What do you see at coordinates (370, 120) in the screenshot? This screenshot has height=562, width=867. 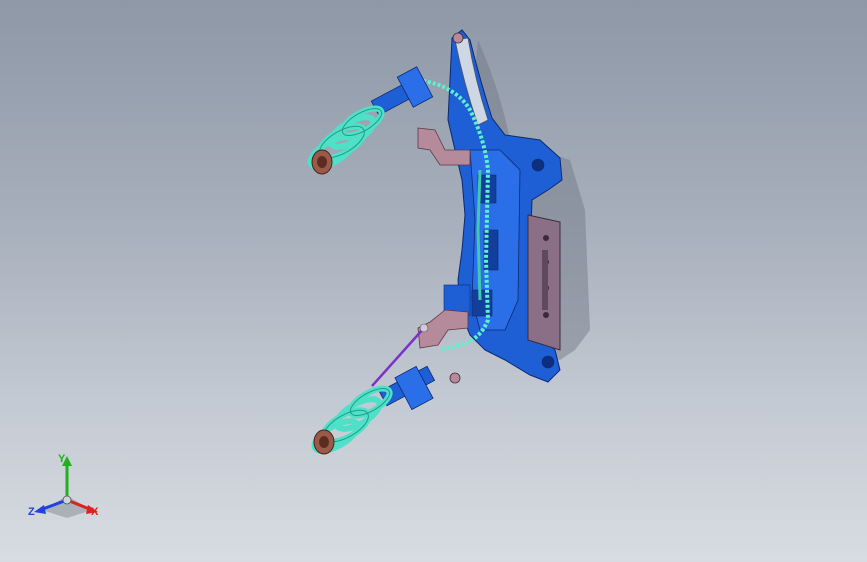 I see `upper-strut-assembly` at bounding box center [370, 120].